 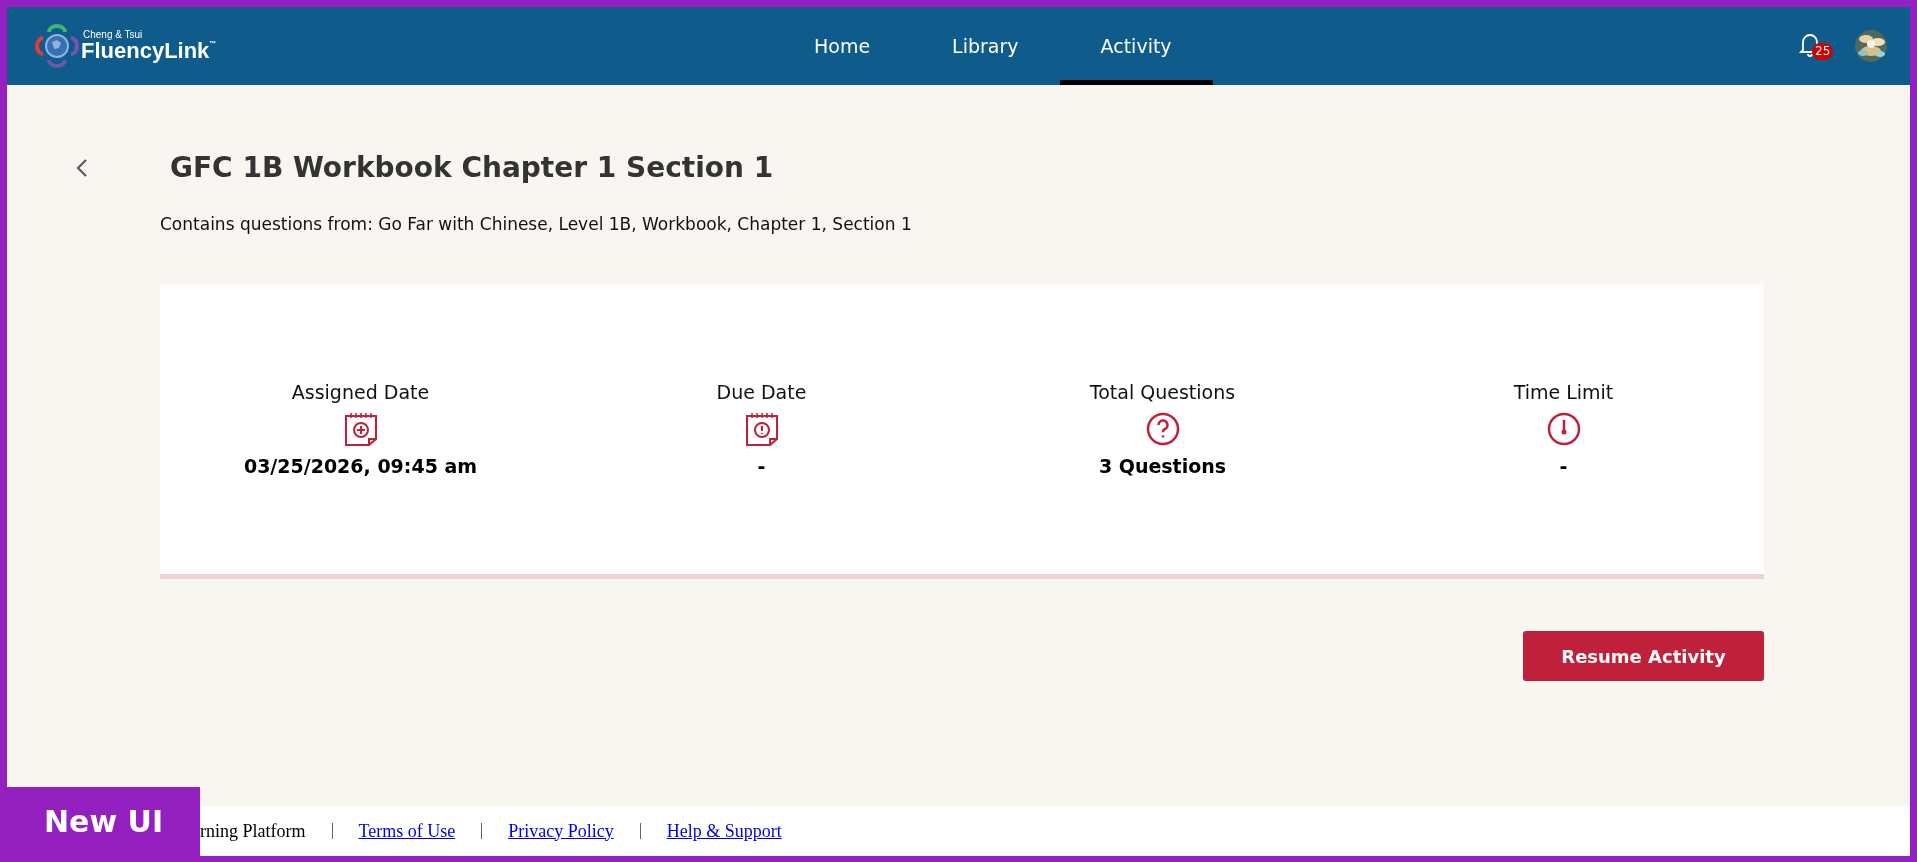 What do you see at coordinates (724, 831) in the screenshot?
I see `footer-link: Help & Support` at bounding box center [724, 831].